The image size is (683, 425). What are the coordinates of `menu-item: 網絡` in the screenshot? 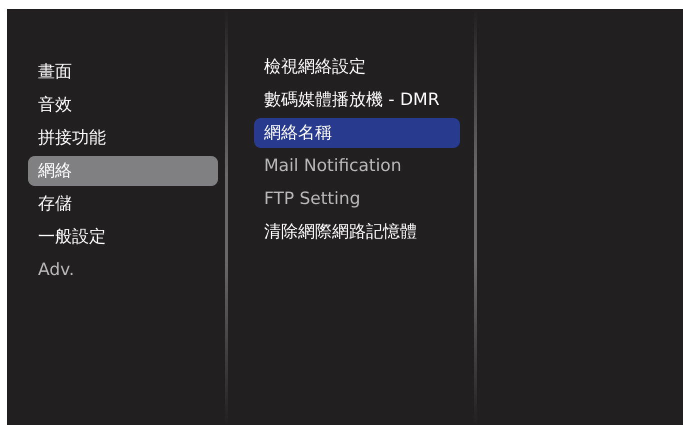 It's located at (123, 171).